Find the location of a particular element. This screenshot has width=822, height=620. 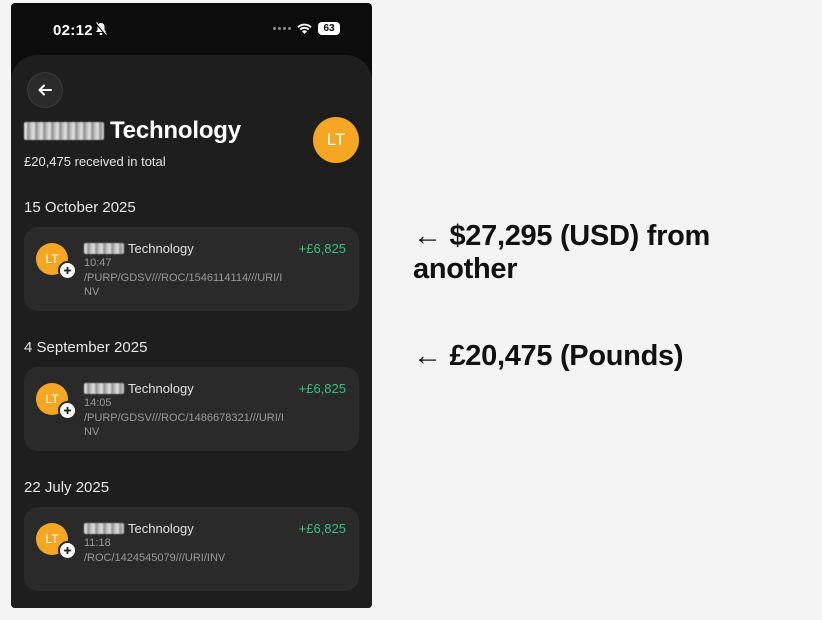

bell-slash-icon is located at coordinates (101, 29).